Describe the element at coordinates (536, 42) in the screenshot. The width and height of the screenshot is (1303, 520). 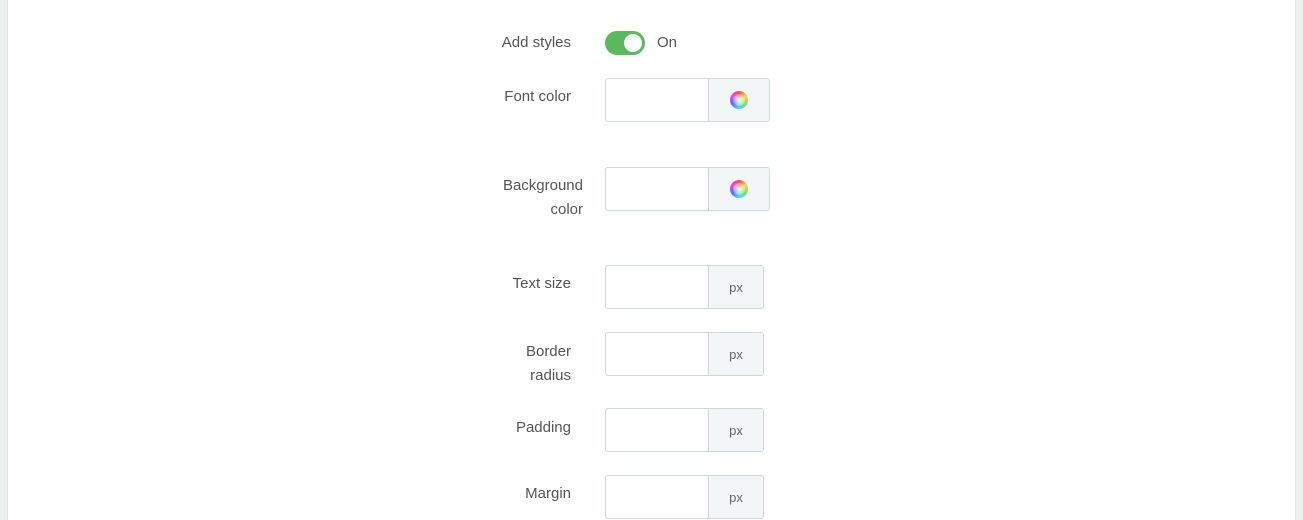
I see `add-styles-label: Add styles` at that location.